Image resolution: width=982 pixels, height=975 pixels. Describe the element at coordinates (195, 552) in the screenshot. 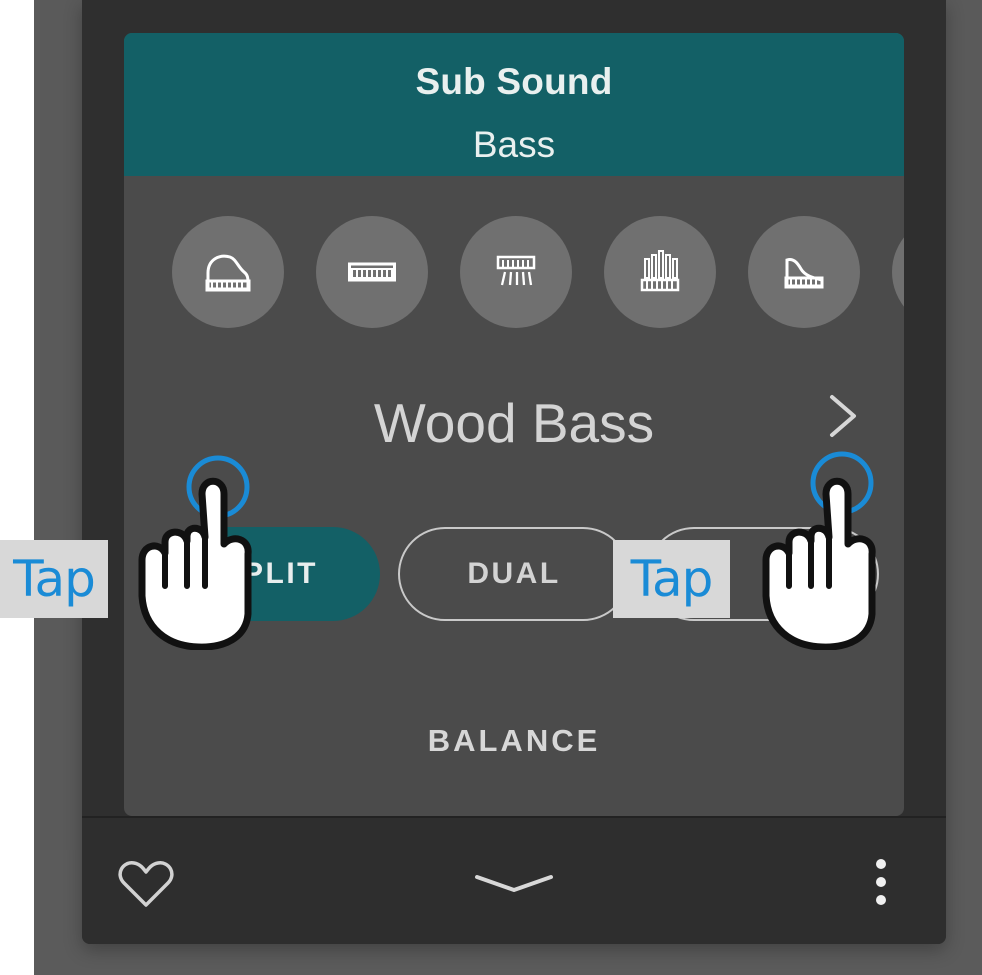

I see `tap-hand-icon-left` at that location.